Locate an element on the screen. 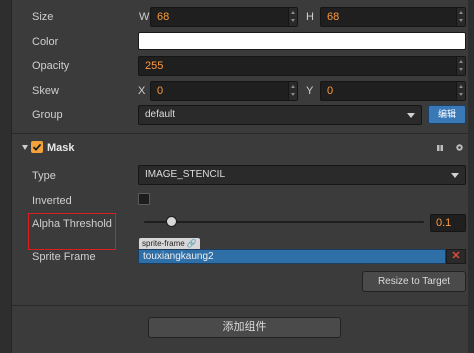 The height and width of the screenshot is (353, 474). scrollbar is located at coordinates (471, 176).